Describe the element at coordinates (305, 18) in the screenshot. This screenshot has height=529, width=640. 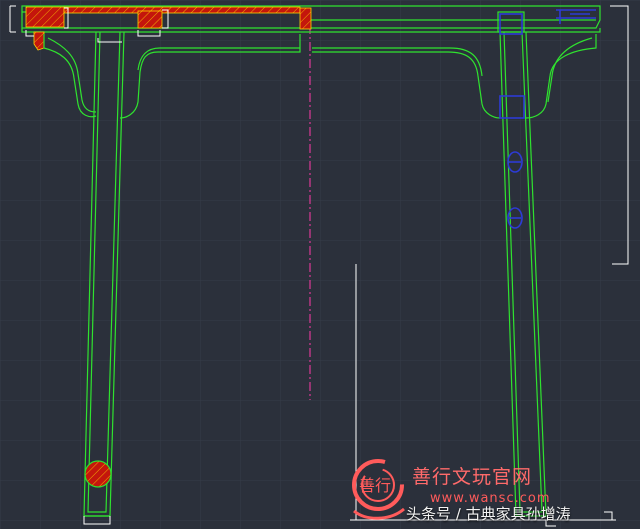
I see `hatch-center-block` at that location.